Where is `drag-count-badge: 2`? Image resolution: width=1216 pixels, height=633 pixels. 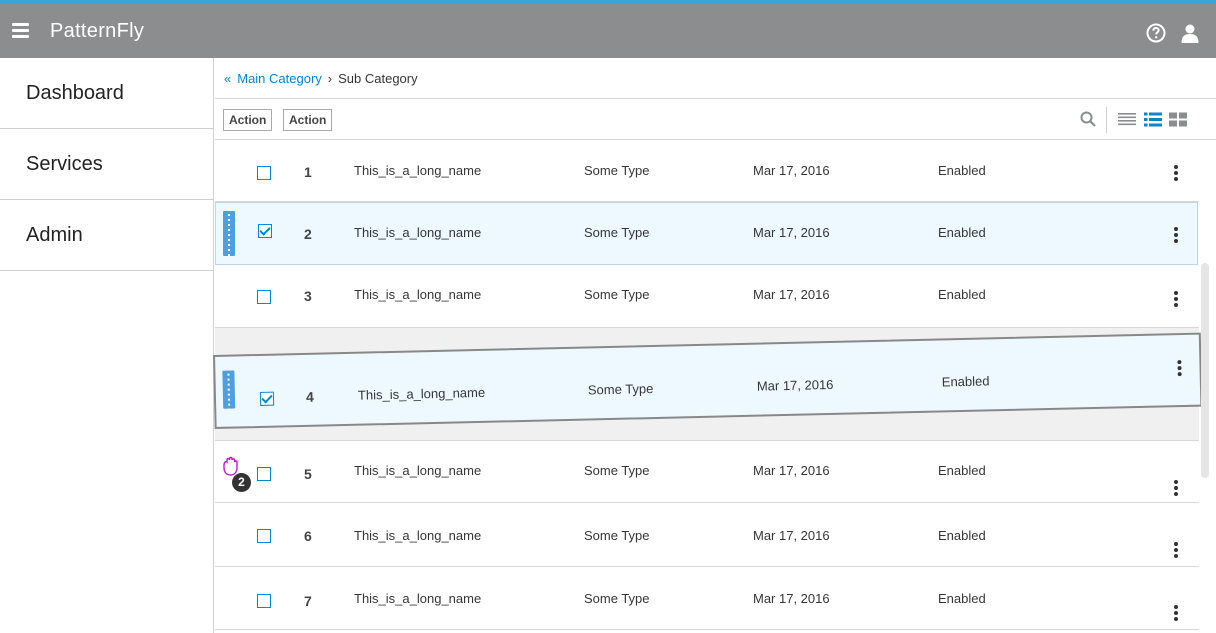
drag-count-badge: 2 is located at coordinates (241, 482).